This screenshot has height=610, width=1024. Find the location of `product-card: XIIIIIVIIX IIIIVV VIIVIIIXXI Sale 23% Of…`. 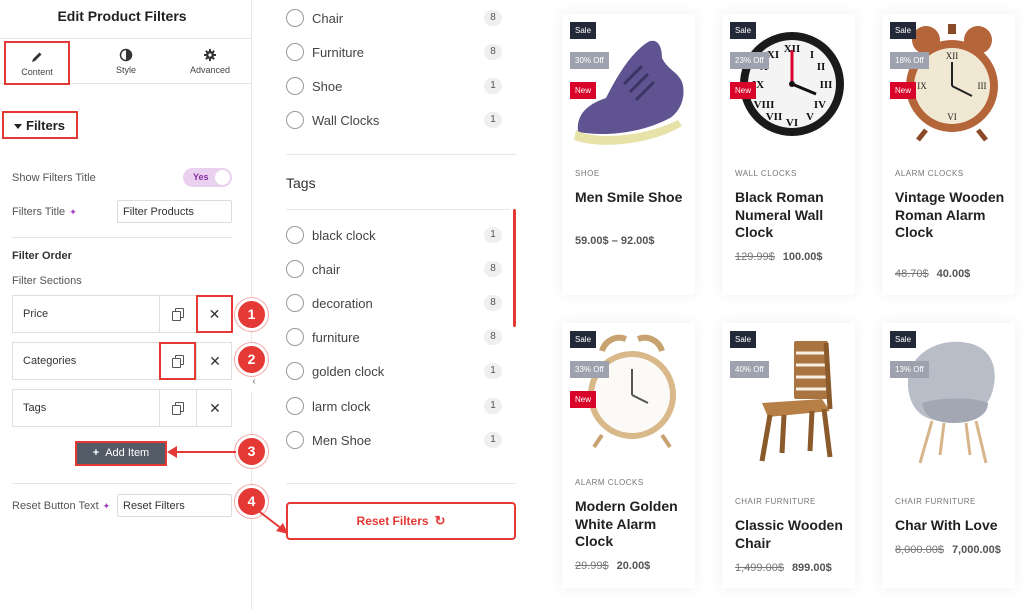

product-card: XIIIIIVIIX IIIIVV VIIVIIIXXI Sale 23% Of… is located at coordinates (788, 154).